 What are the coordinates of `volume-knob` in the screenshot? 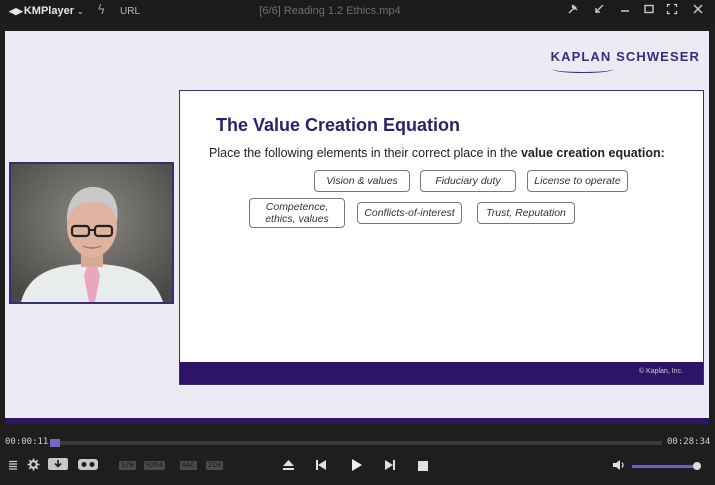 It's located at (697, 466).